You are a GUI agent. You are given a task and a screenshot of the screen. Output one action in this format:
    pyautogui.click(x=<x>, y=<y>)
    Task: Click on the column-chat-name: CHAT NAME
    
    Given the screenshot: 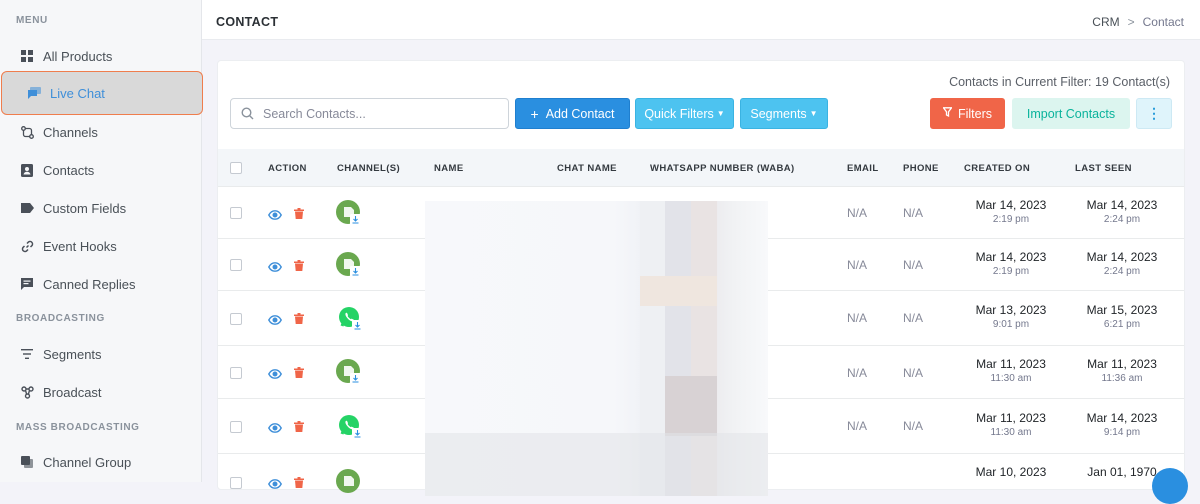 What is the action you would take?
    pyautogui.click(x=587, y=168)
    